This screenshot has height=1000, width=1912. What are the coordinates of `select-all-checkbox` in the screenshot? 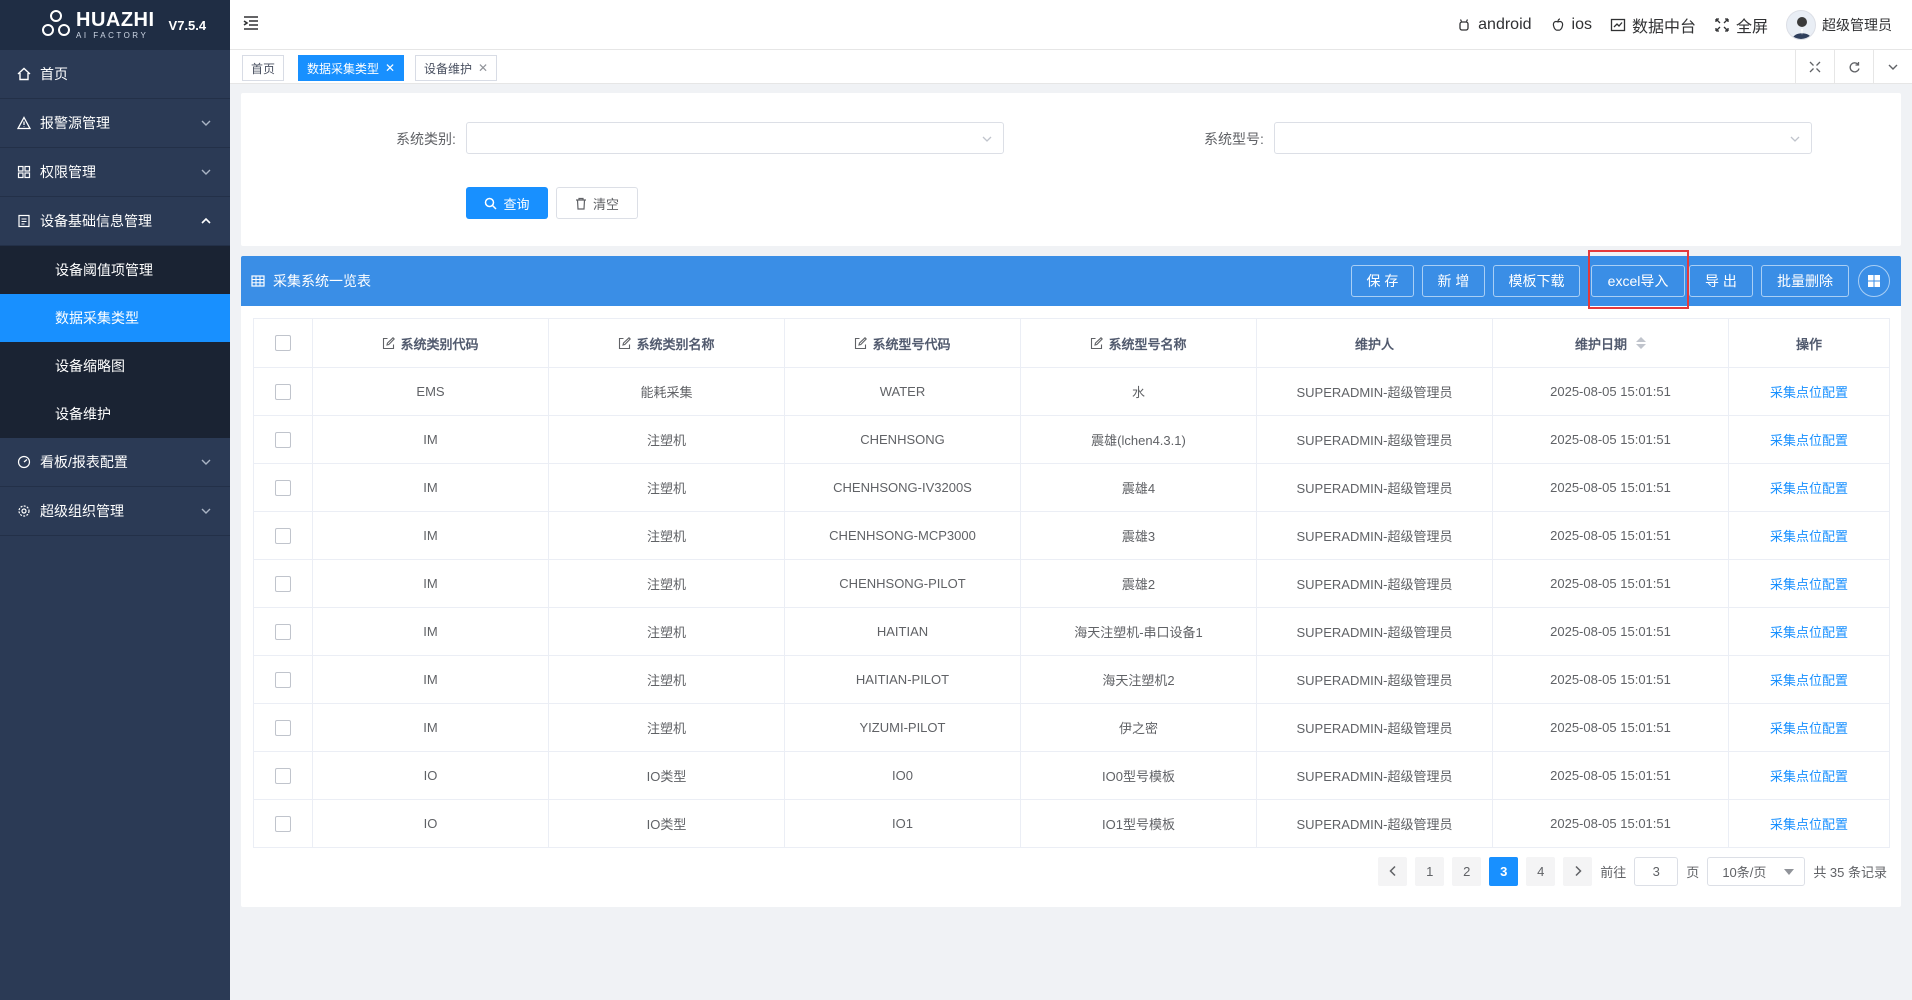 It's located at (283, 343).